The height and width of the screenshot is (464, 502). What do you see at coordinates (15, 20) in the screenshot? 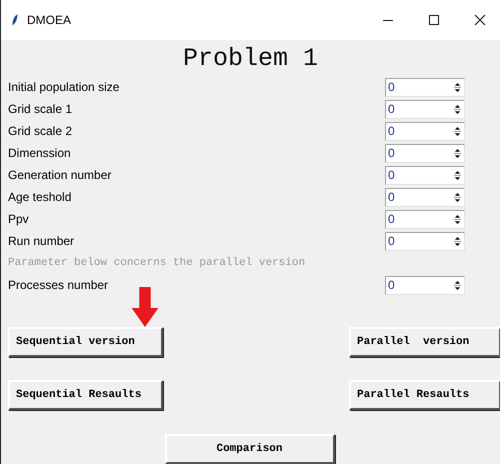
I see `feather-icon` at bounding box center [15, 20].